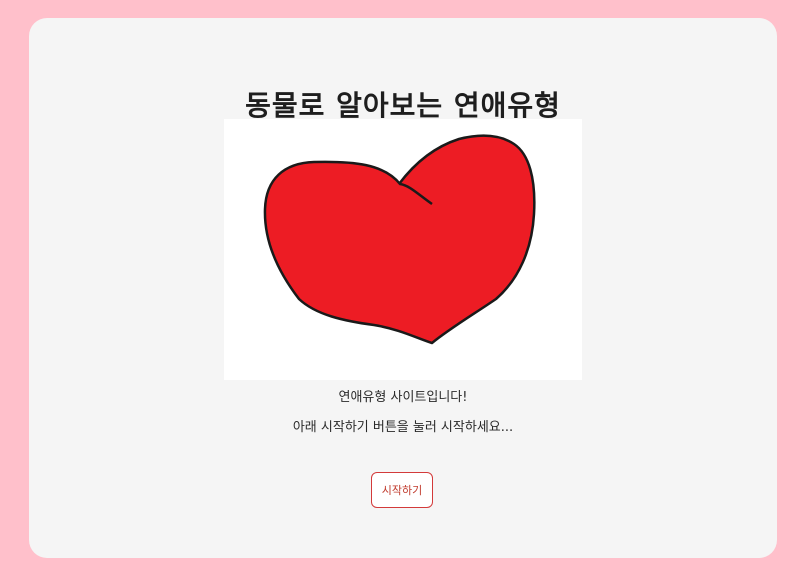 The height and width of the screenshot is (586, 805). What do you see at coordinates (399, 239) in the screenshot?
I see `heart-icon` at bounding box center [399, 239].